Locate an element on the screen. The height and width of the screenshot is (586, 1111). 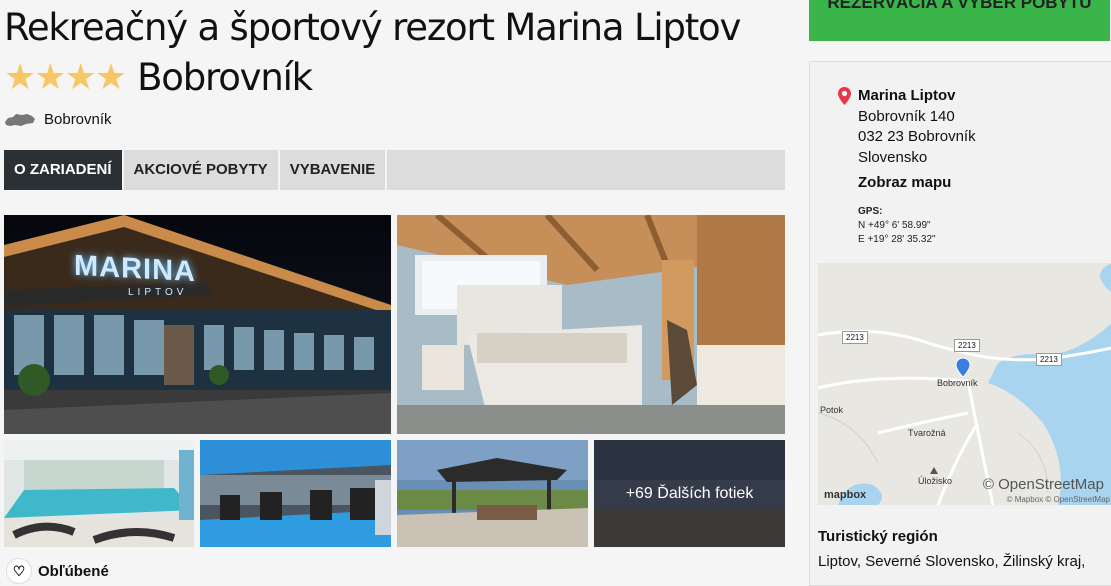
title-location: Bobrovník is located at coordinates (225, 77).